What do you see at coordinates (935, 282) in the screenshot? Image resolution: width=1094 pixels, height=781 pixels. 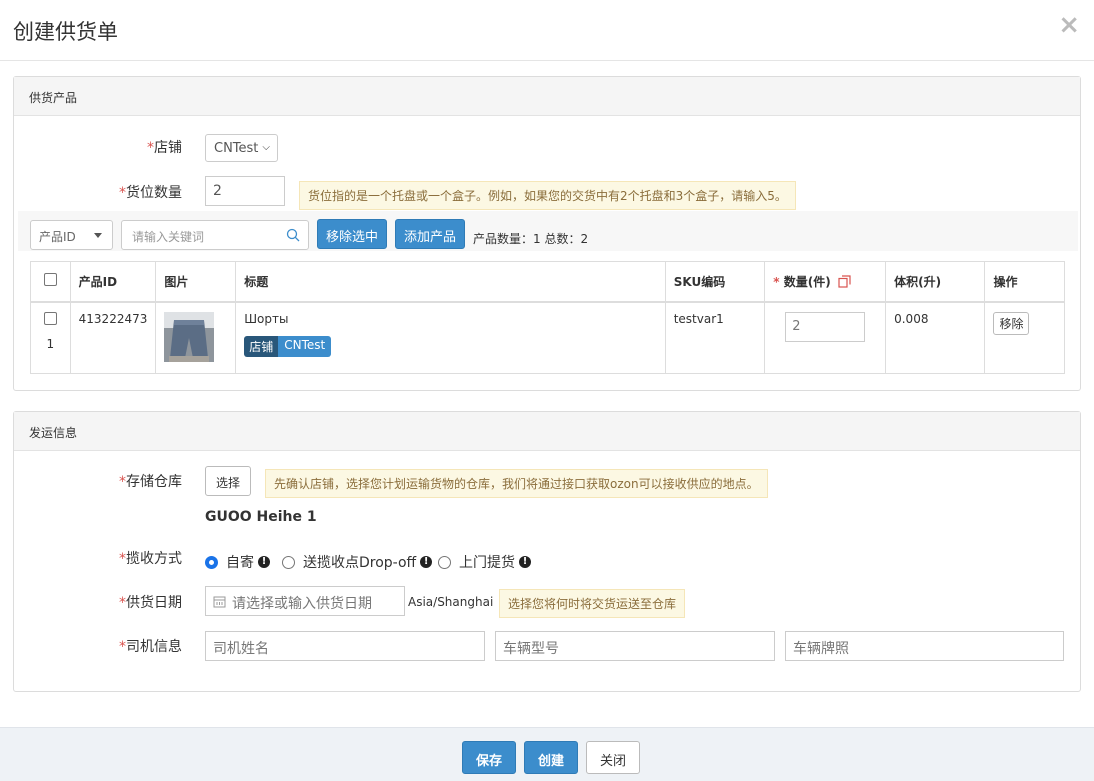 I see `col-volume: 体积(升)` at bounding box center [935, 282].